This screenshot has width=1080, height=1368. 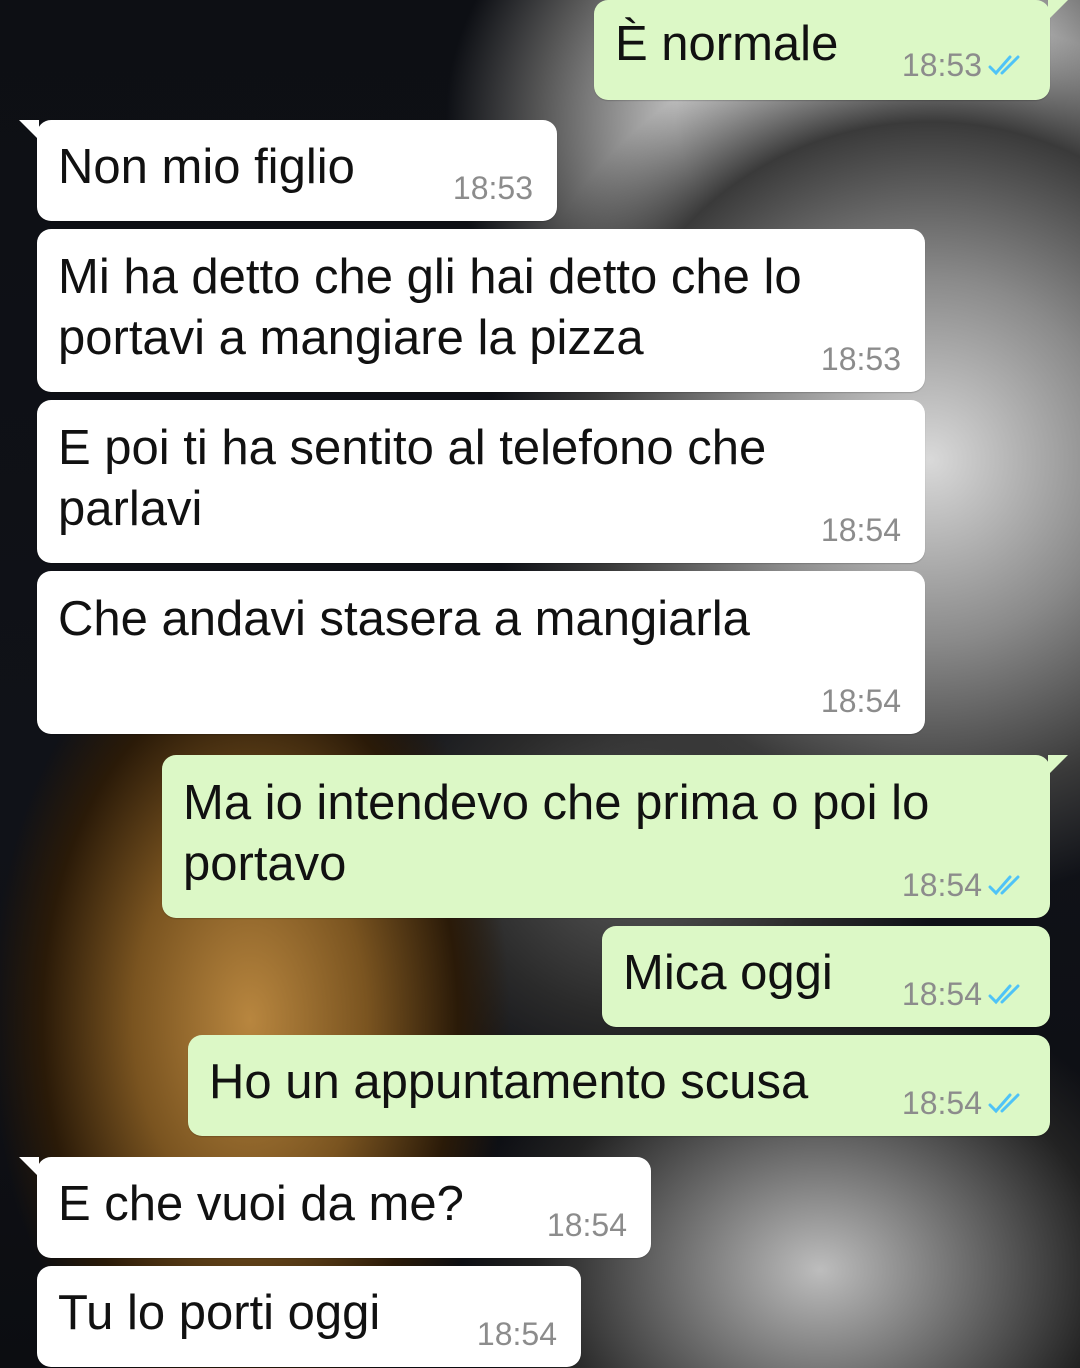 I want to click on message-text: Ho un appuntamento scusa, so click(x=509, y=1082).